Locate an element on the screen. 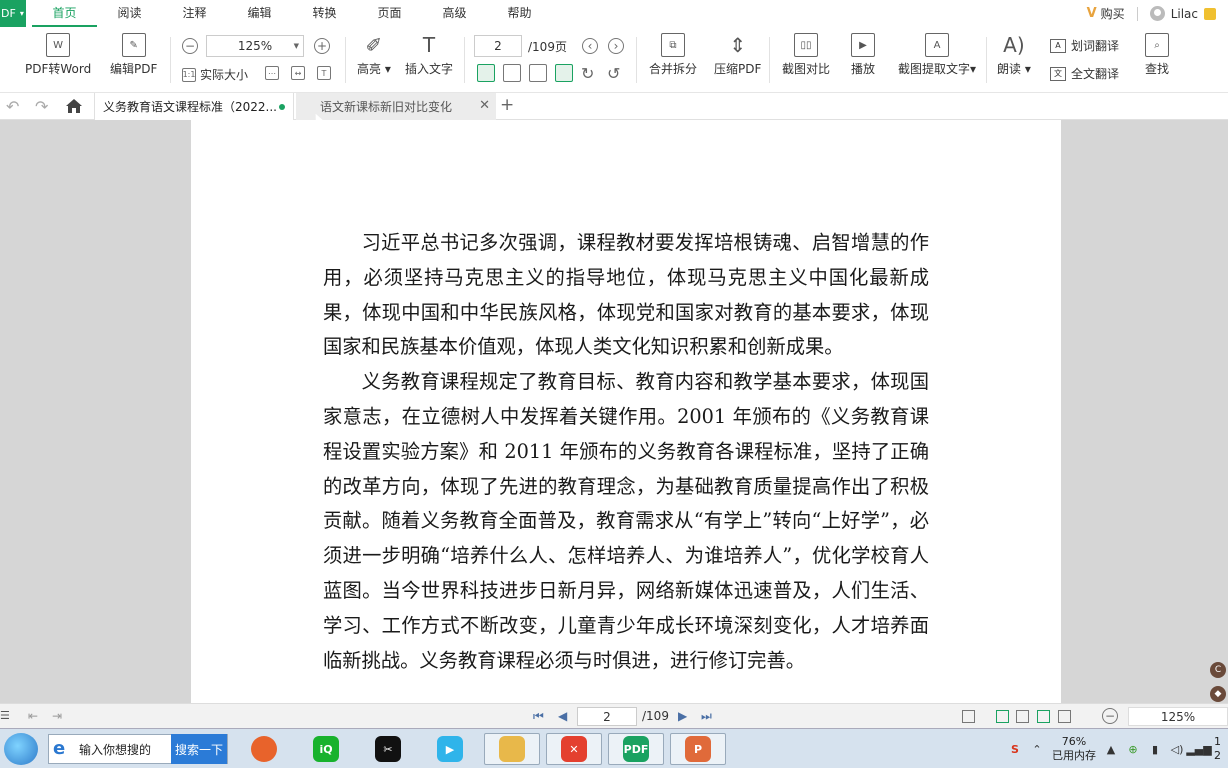  double-page-icon is located at coordinates (1022, 716).